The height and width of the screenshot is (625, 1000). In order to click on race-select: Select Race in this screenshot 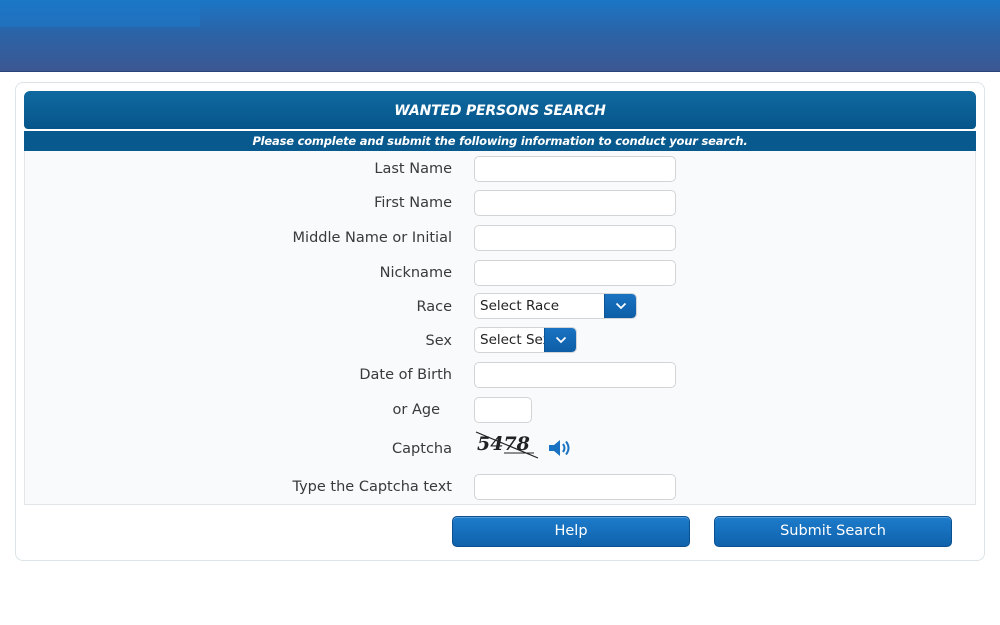, I will do `click(555, 306)`.